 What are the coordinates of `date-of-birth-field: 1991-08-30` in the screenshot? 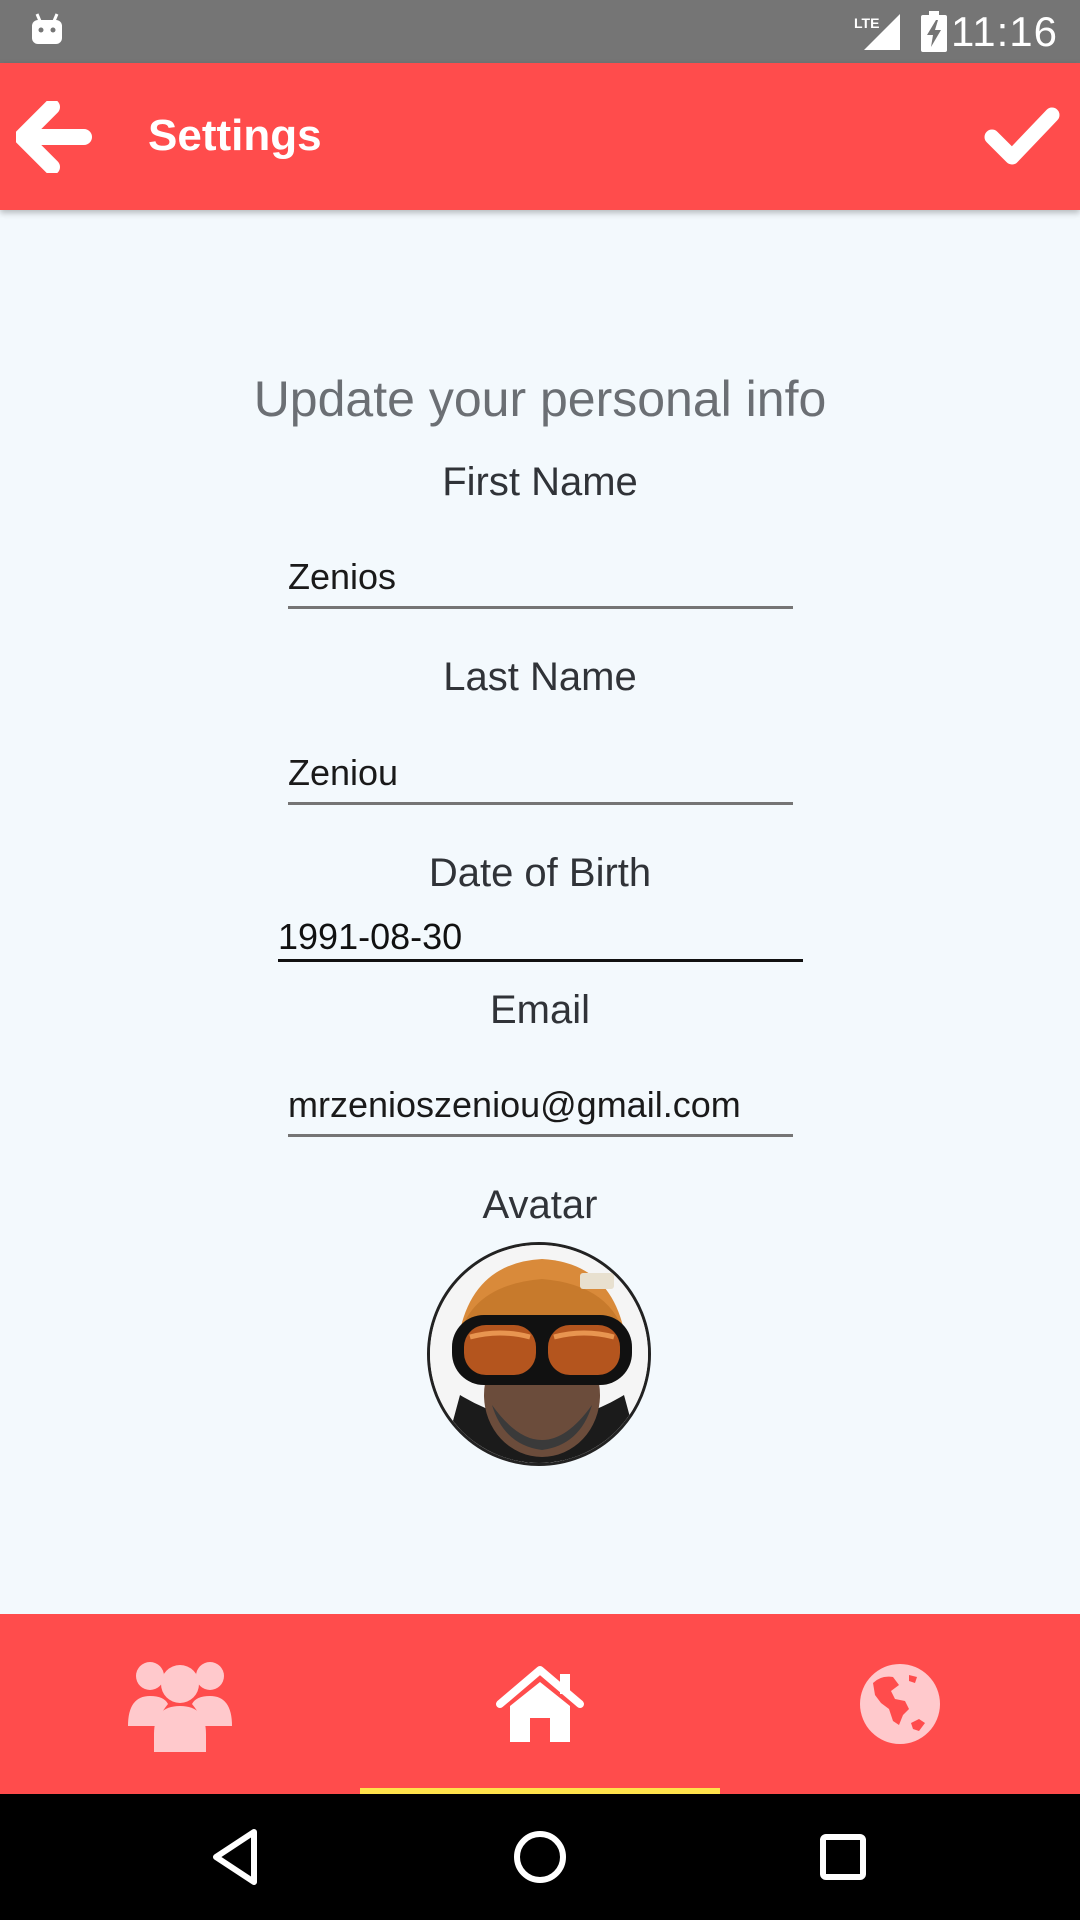 It's located at (540, 937).